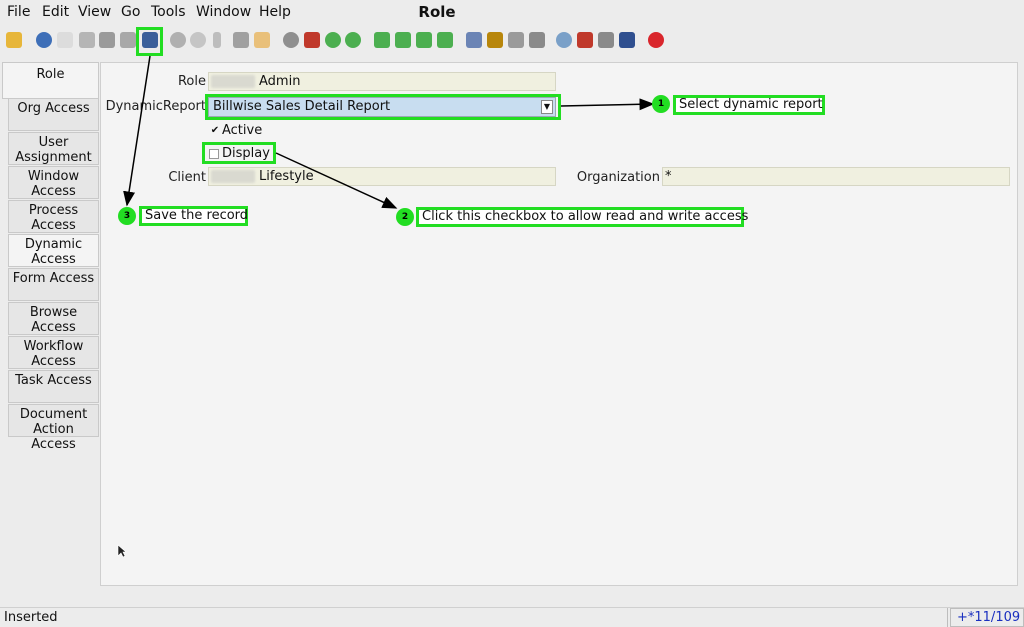 This screenshot has height=627, width=1024. I want to click on status-bar: Inserted +*11/109, so click(512, 617).